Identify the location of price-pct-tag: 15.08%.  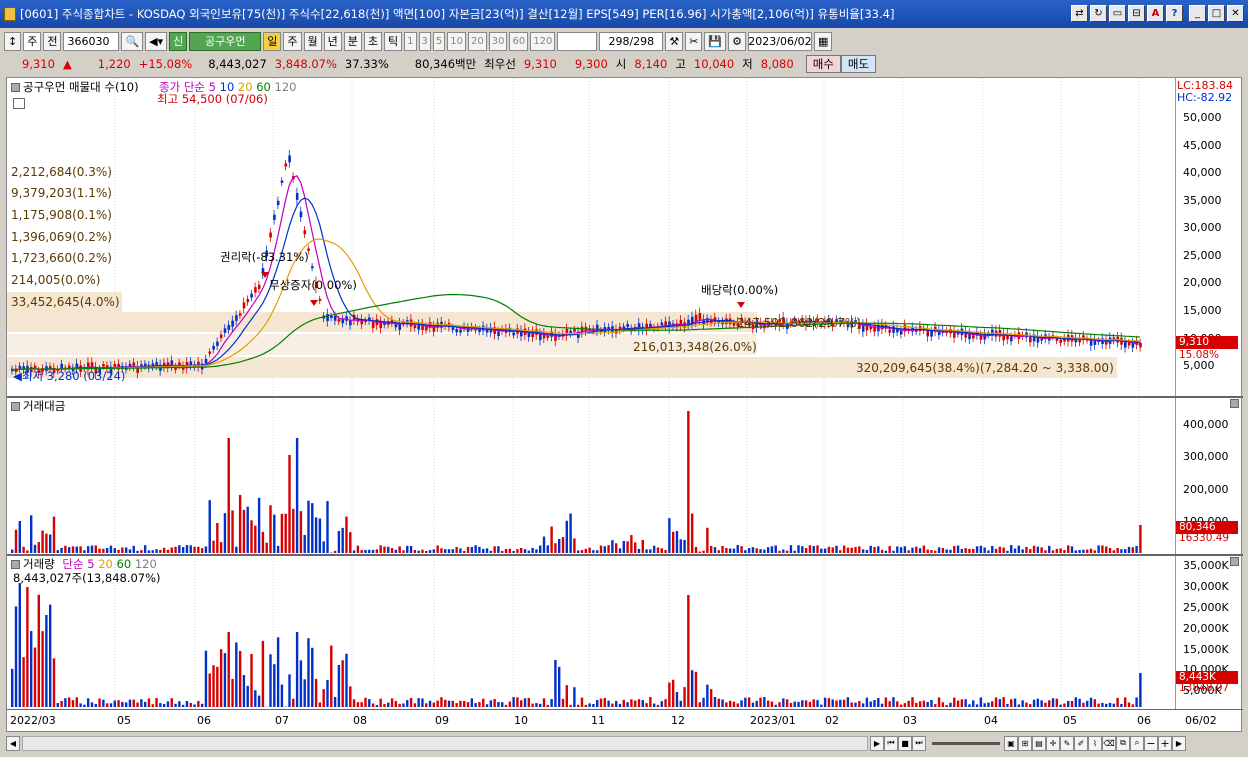
(1199, 355).